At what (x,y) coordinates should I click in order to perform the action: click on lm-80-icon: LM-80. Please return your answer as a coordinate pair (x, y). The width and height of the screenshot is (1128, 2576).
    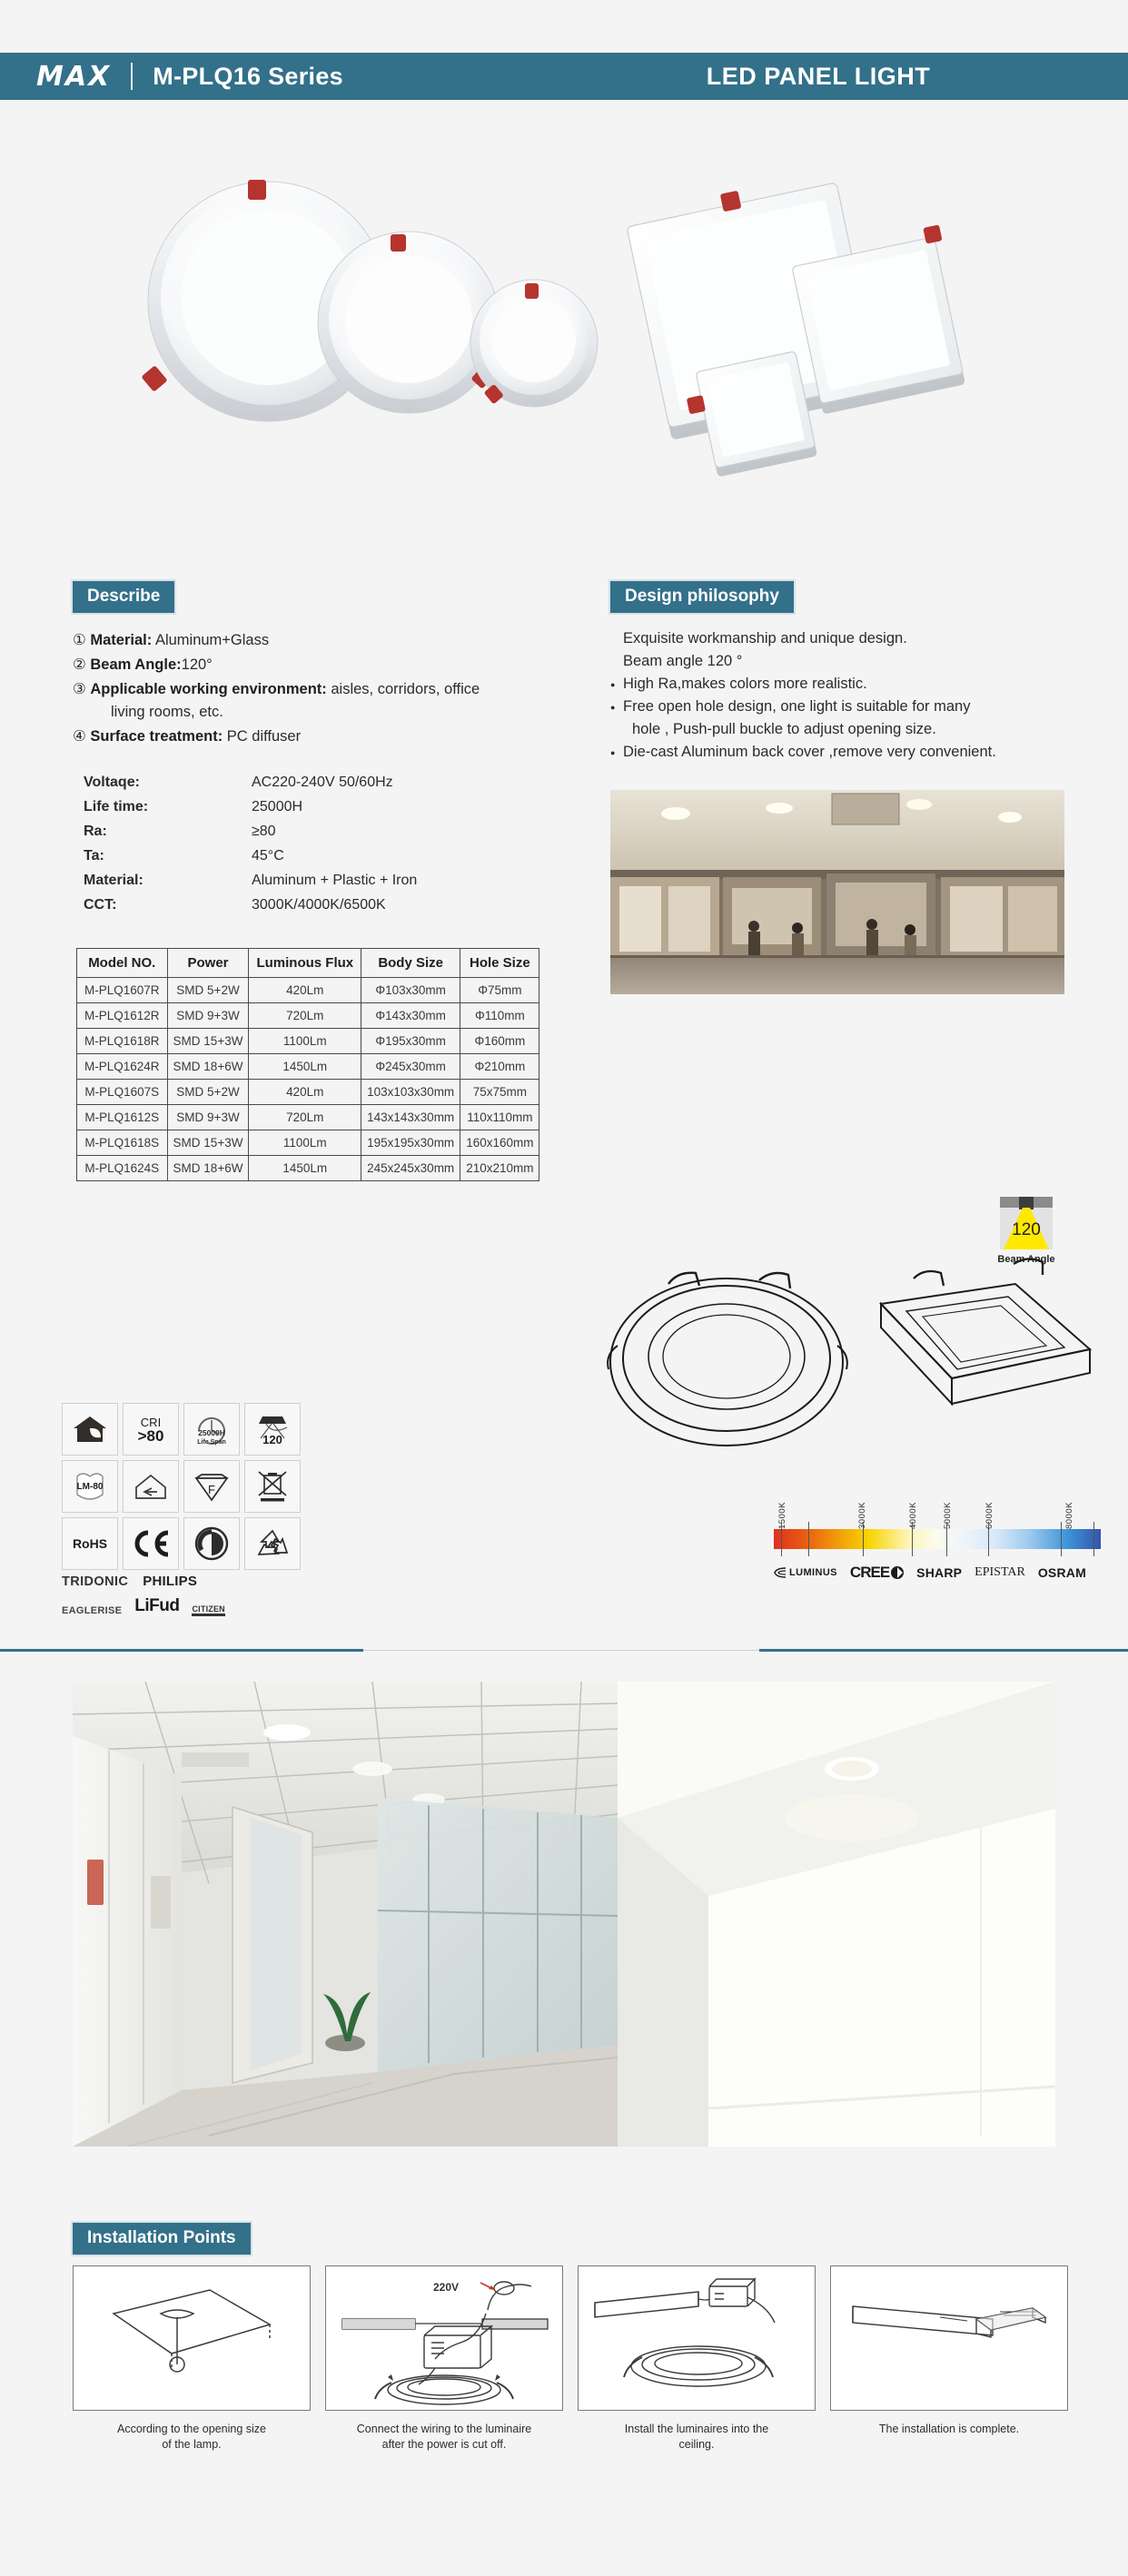
    Looking at the image, I should click on (90, 1486).